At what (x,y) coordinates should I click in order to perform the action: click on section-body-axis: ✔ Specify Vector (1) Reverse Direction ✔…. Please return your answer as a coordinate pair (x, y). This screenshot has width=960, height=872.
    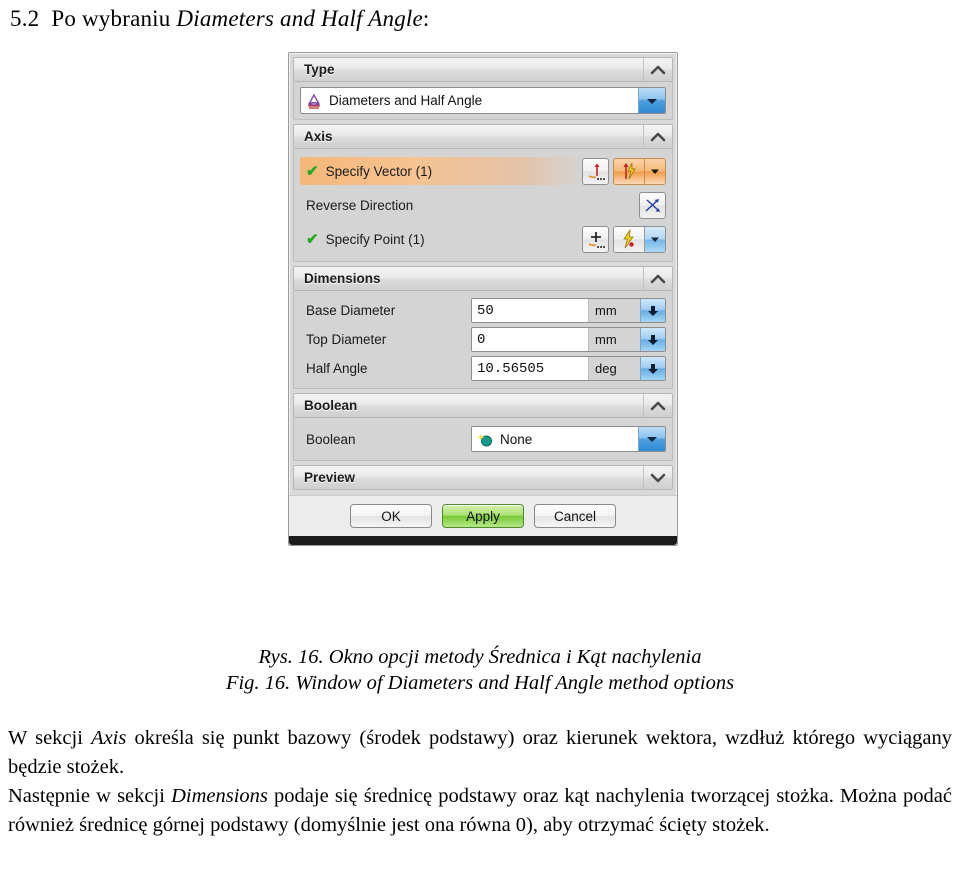
    Looking at the image, I should click on (483, 205).